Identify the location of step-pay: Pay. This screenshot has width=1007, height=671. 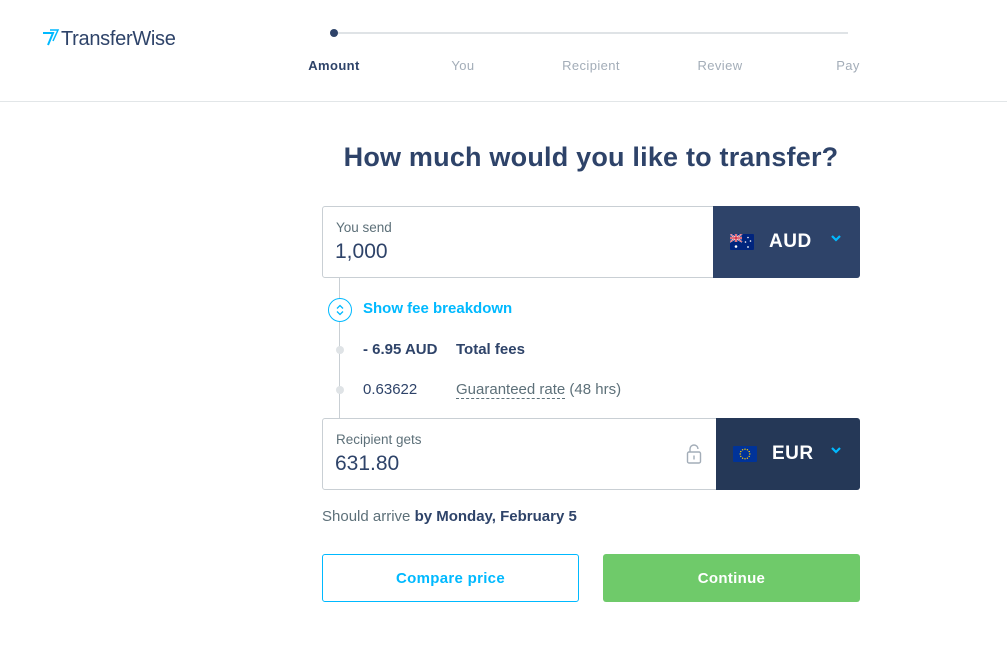
(848, 65).